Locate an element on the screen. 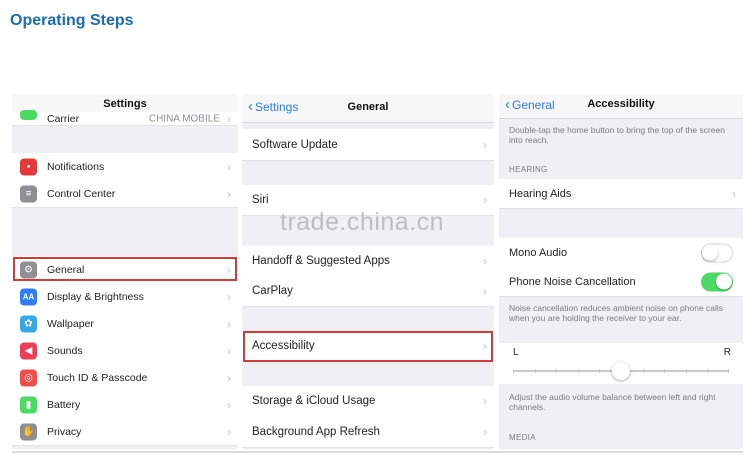  row-label: Background App Refresh is located at coordinates (316, 431).